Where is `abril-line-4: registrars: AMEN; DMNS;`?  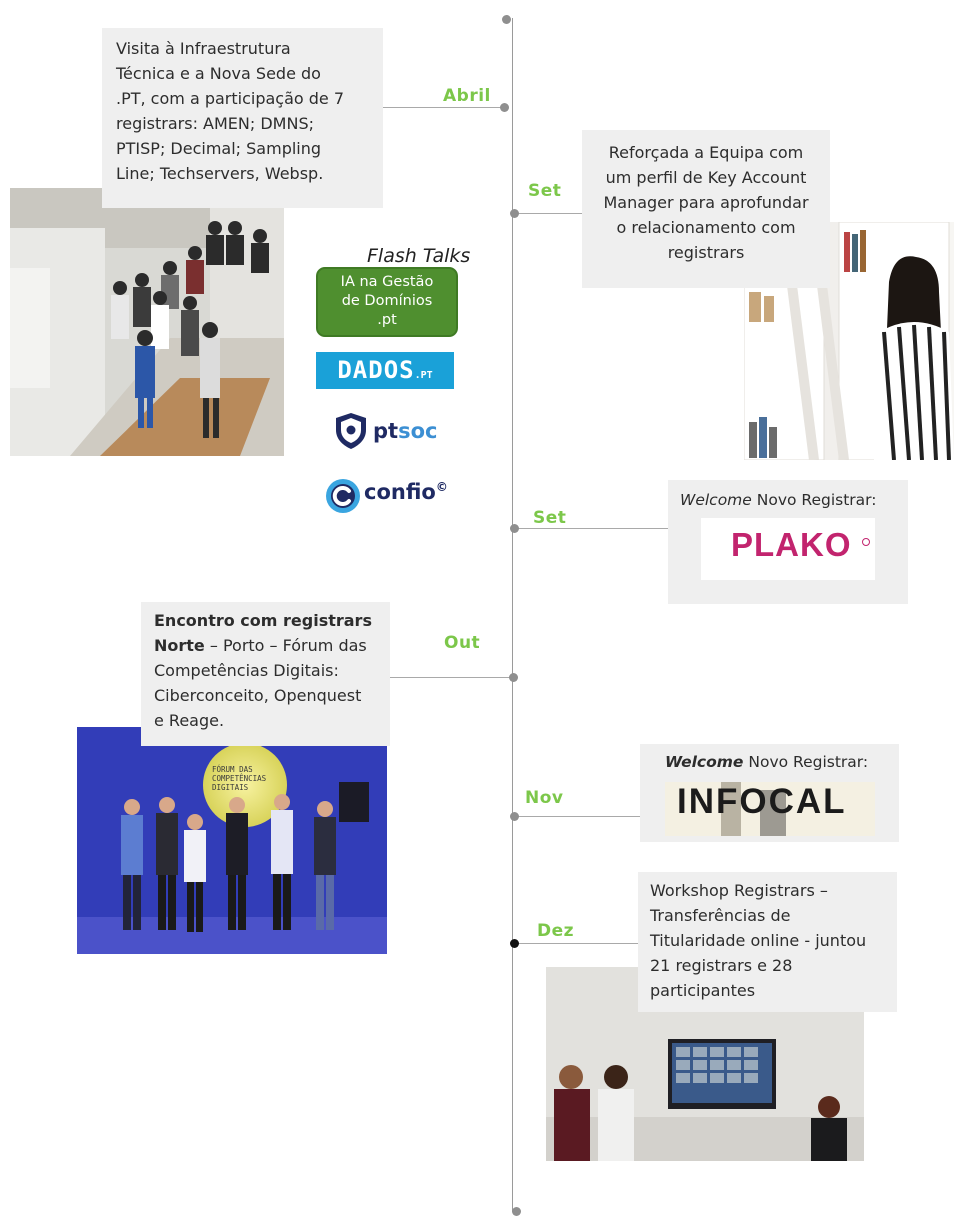
abril-line-4: registrars: AMEN; DMNS; is located at coordinates (215, 123).